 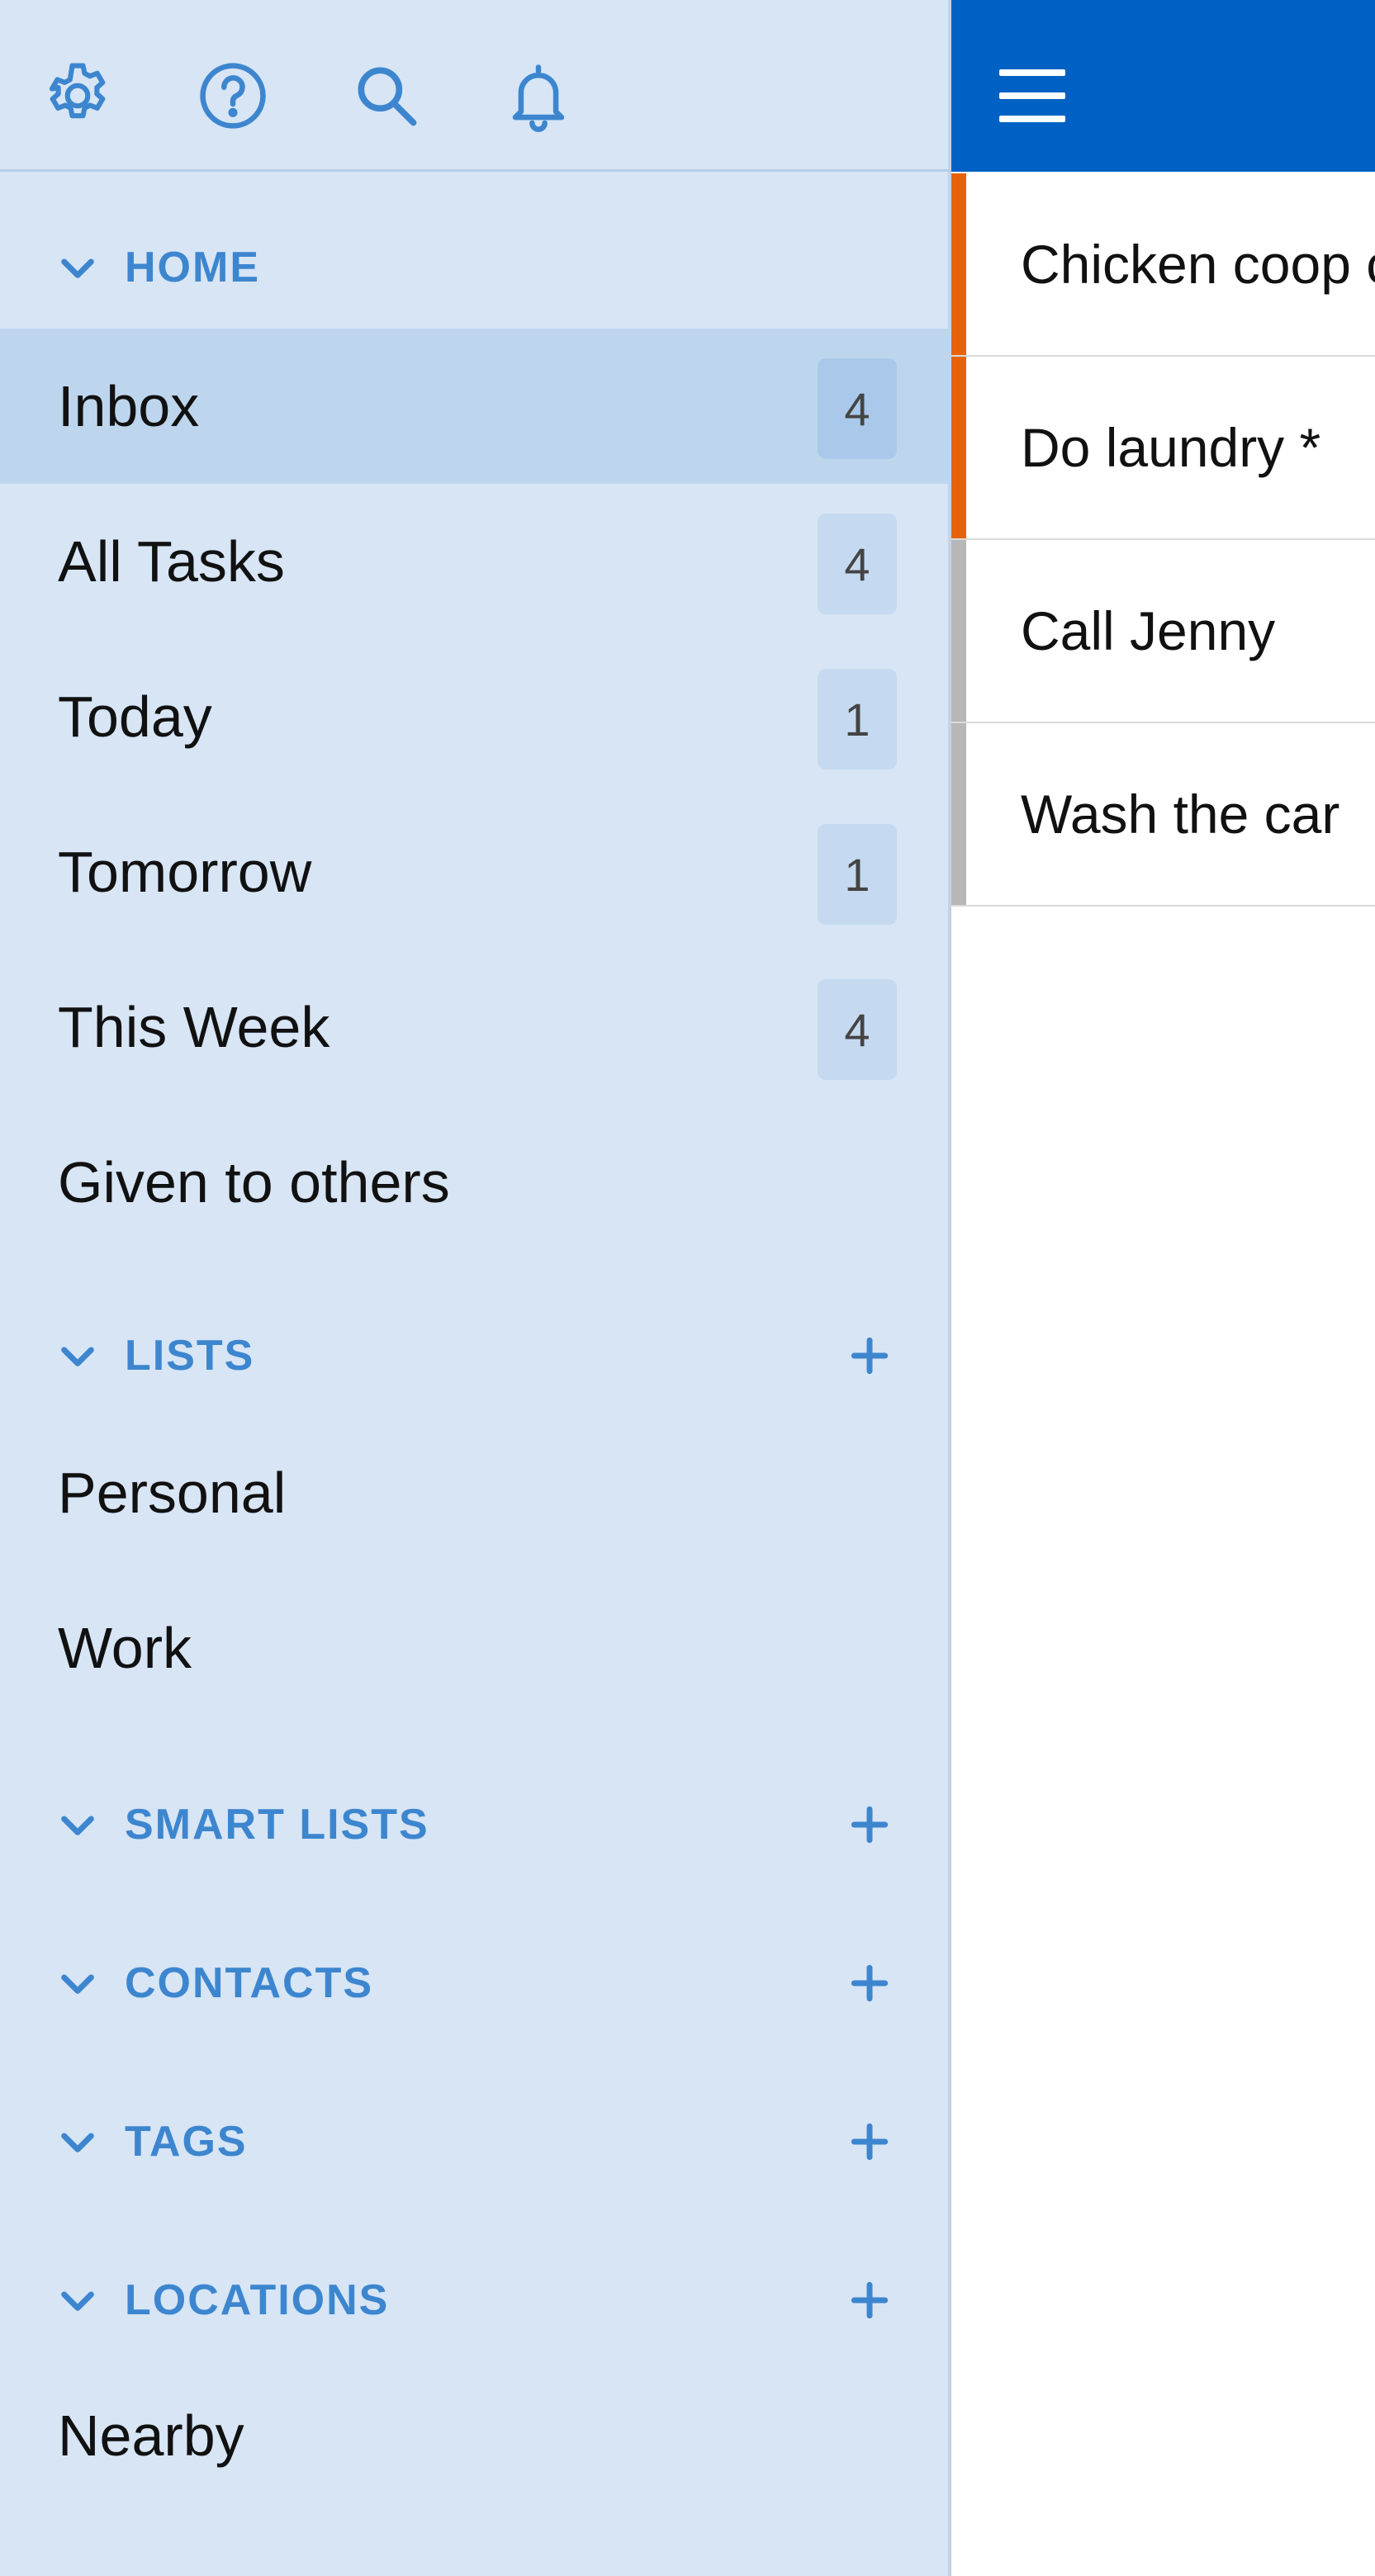 What do you see at coordinates (254, 1182) in the screenshot?
I see `sidebar-item-label: Given to others` at bounding box center [254, 1182].